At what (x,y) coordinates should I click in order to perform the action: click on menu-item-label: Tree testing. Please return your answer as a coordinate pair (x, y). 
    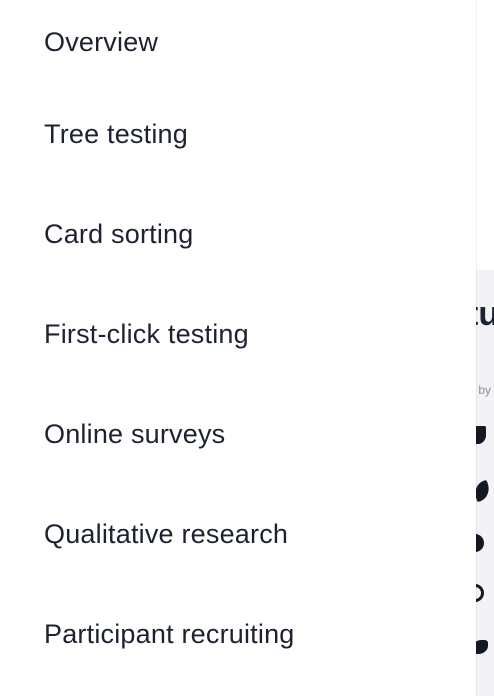
    Looking at the image, I should click on (116, 133).